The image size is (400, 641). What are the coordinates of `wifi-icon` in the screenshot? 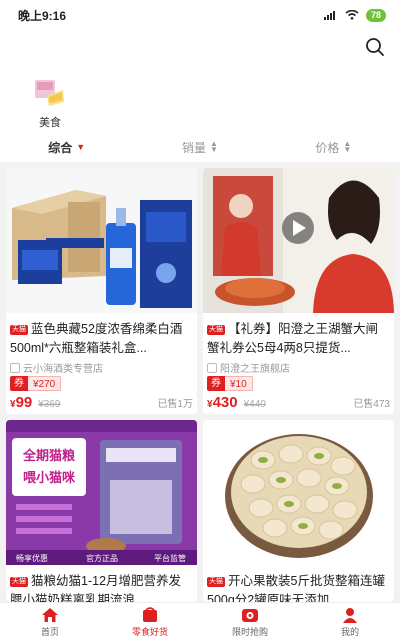 It's located at (352, 15).